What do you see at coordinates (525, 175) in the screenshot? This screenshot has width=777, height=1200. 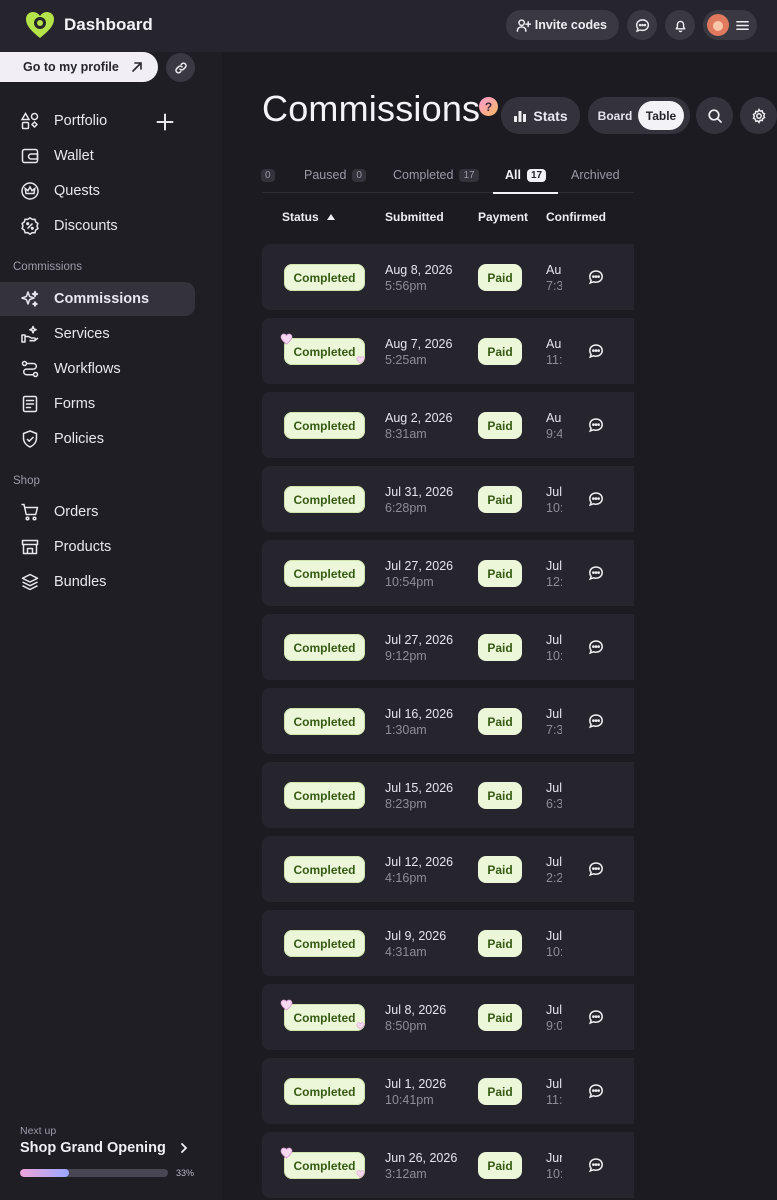 I see `tab-all: All 17` at bounding box center [525, 175].